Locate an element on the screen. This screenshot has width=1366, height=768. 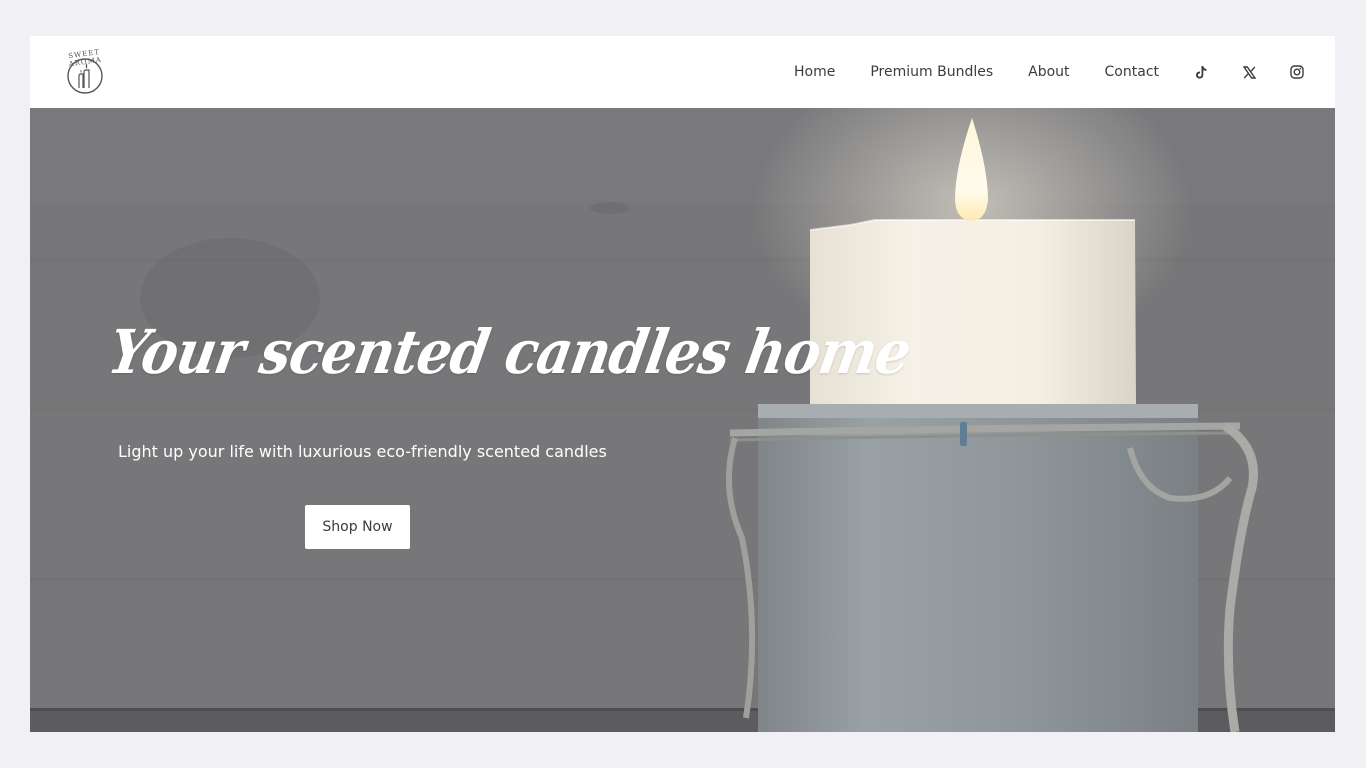
nav-premium-bundles-link: Premium Bundles is located at coordinates (931, 72).